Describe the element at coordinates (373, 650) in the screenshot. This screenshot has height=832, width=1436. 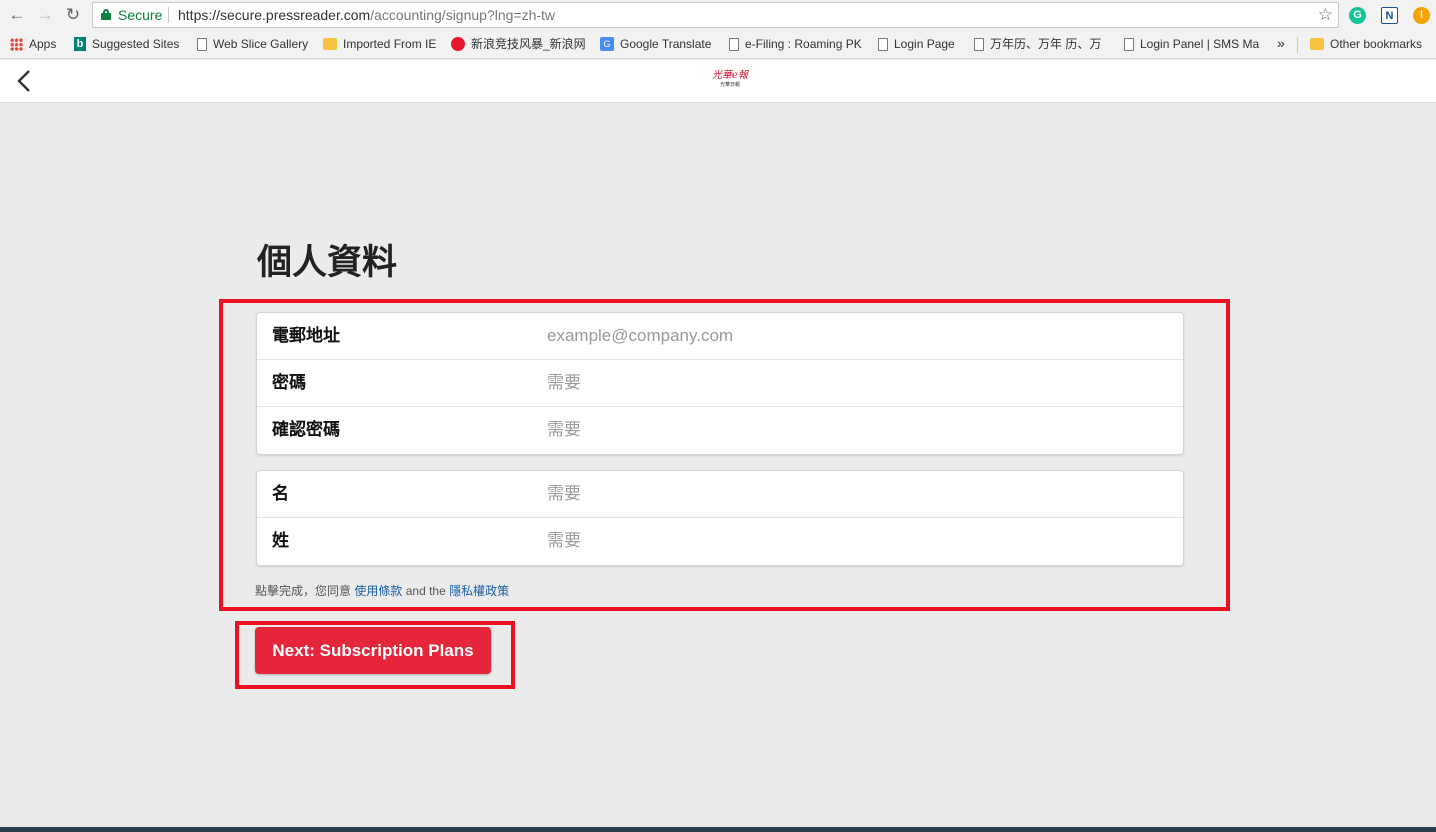
I see `next-subscription-plans-button: Next: Subscription Plans` at that location.